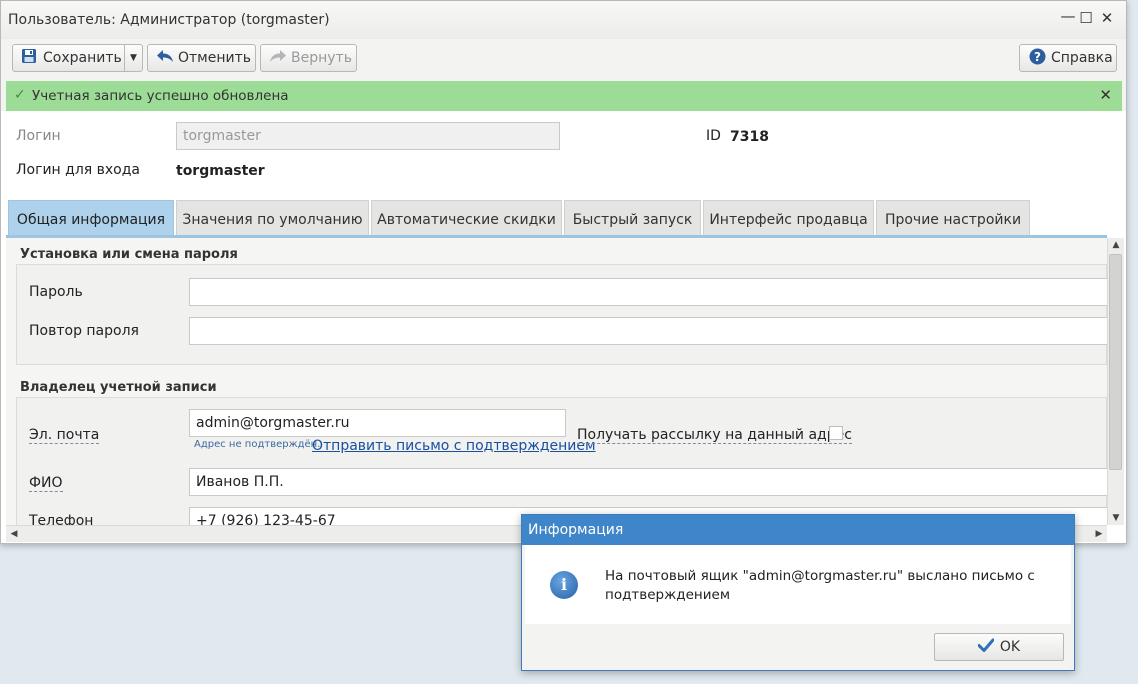 The height and width of the screenshot is (684, 1138). I want to click on redo-button: Вернуть, so click(308, 58).